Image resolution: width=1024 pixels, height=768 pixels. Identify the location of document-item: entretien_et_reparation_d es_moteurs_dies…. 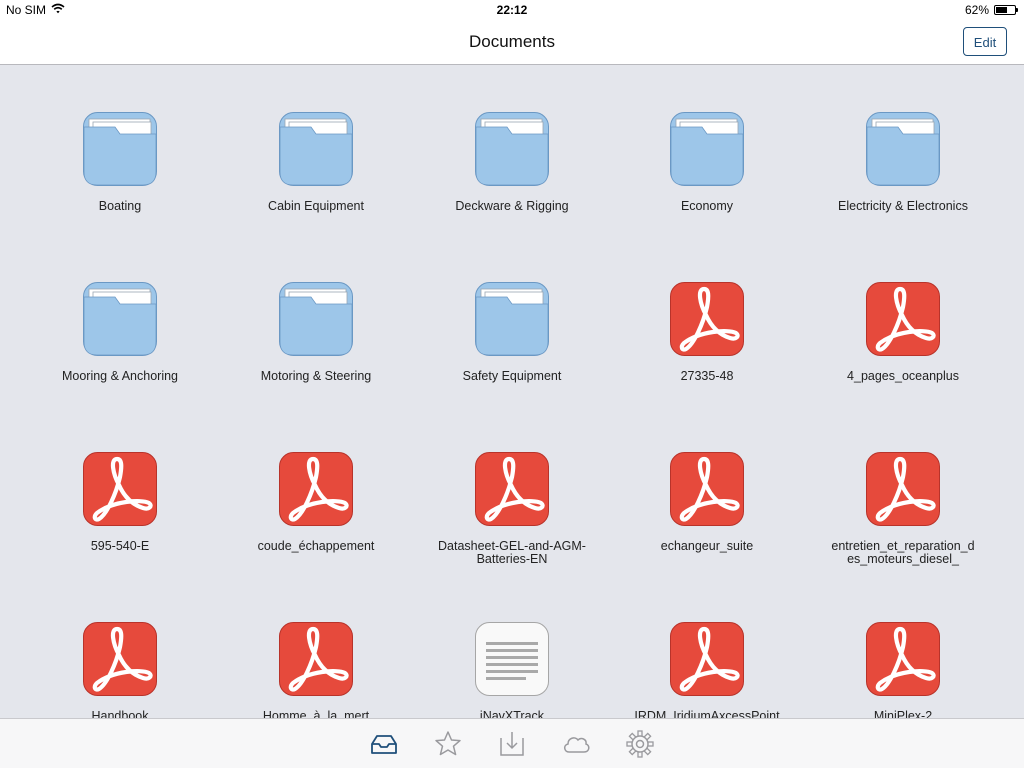
(903, 532).